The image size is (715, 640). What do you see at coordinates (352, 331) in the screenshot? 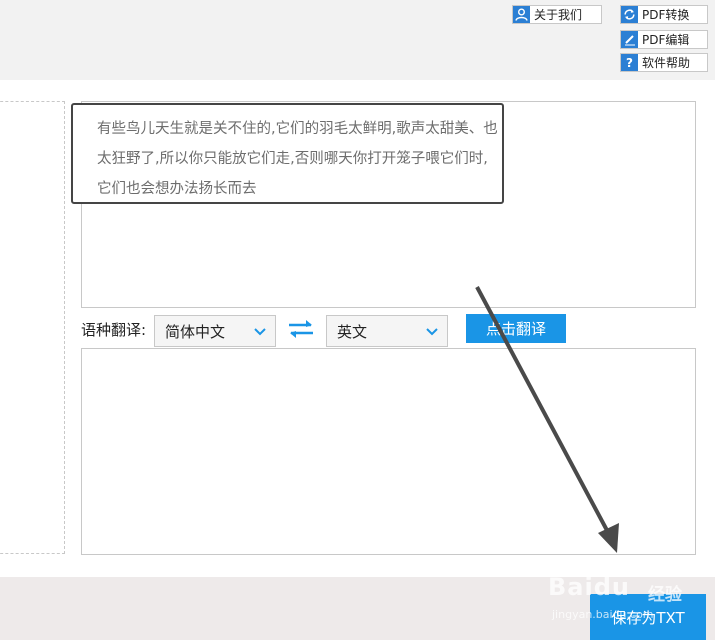
I see `target-language-value: 英文` at bounding box center [352, 331].